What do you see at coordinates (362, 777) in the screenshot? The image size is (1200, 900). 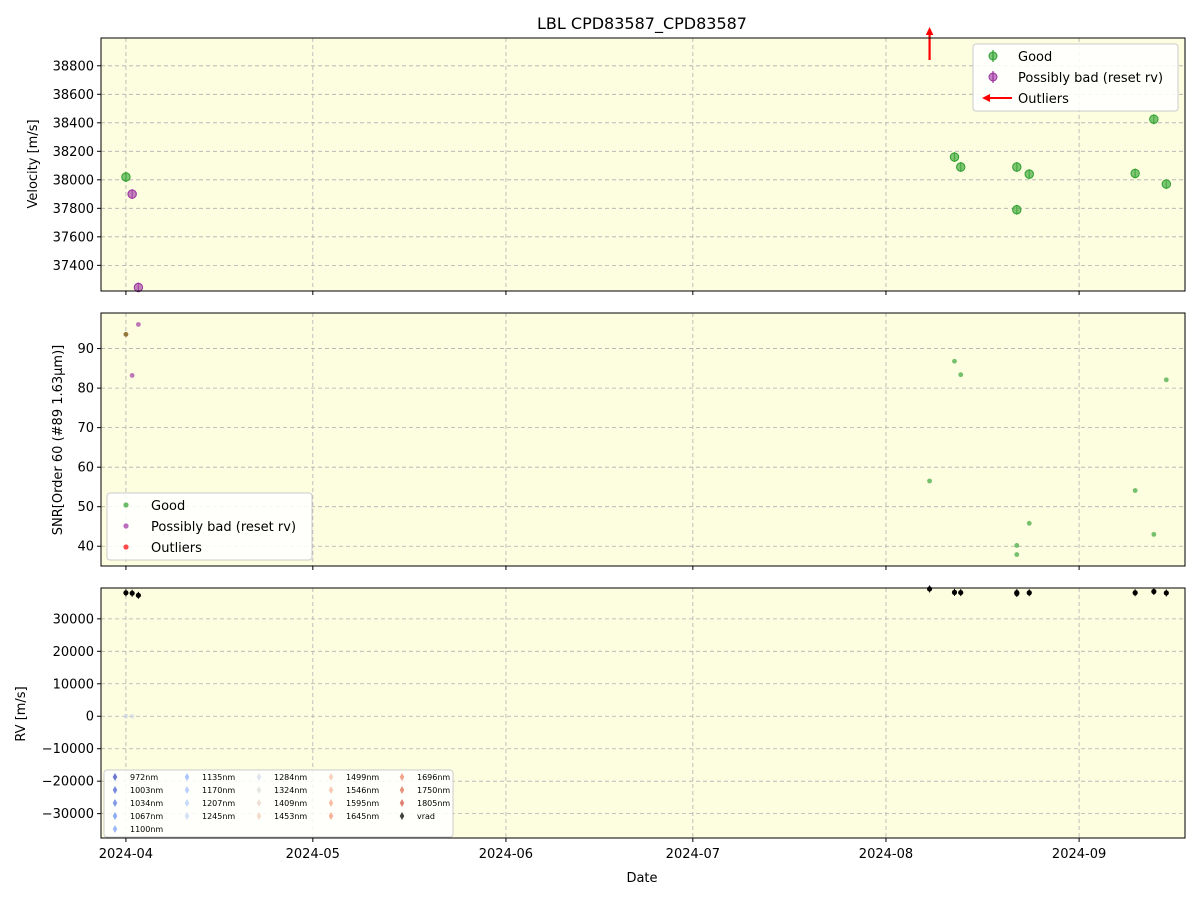 I see `legend-label: 1499nm` at bounding box center [362, 777].